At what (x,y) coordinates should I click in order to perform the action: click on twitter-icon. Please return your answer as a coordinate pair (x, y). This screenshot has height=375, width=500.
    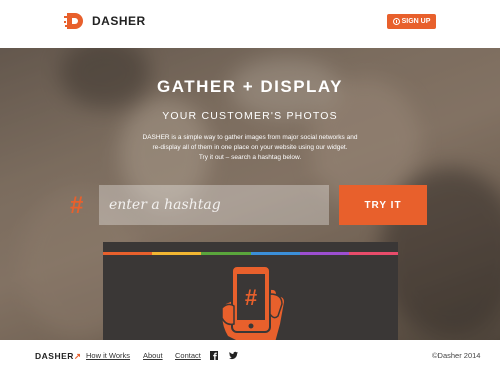
    Looking at the image, I should click on (233, 355).